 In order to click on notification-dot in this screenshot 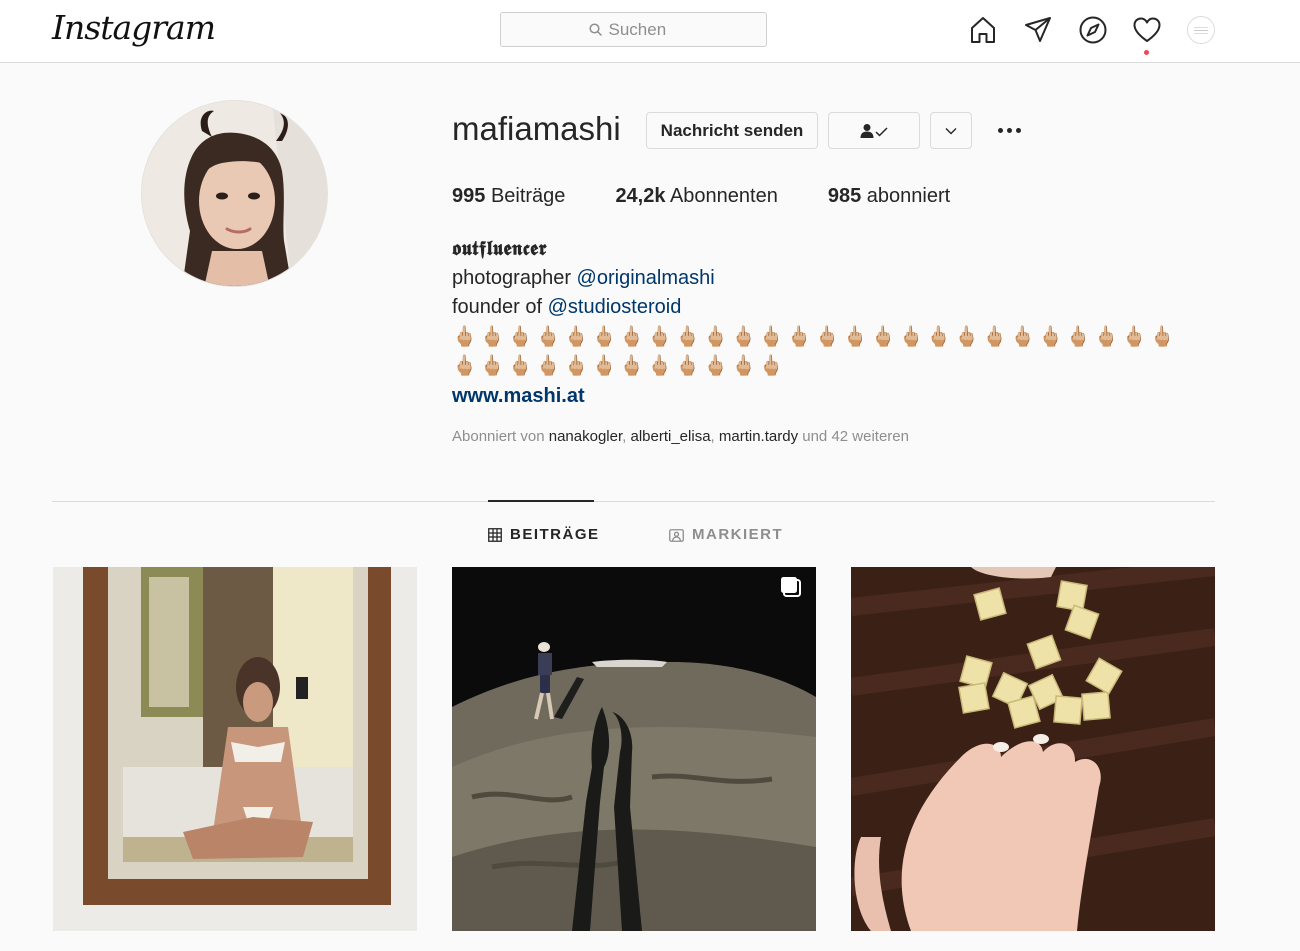, I will do `click(1146, 52)`.